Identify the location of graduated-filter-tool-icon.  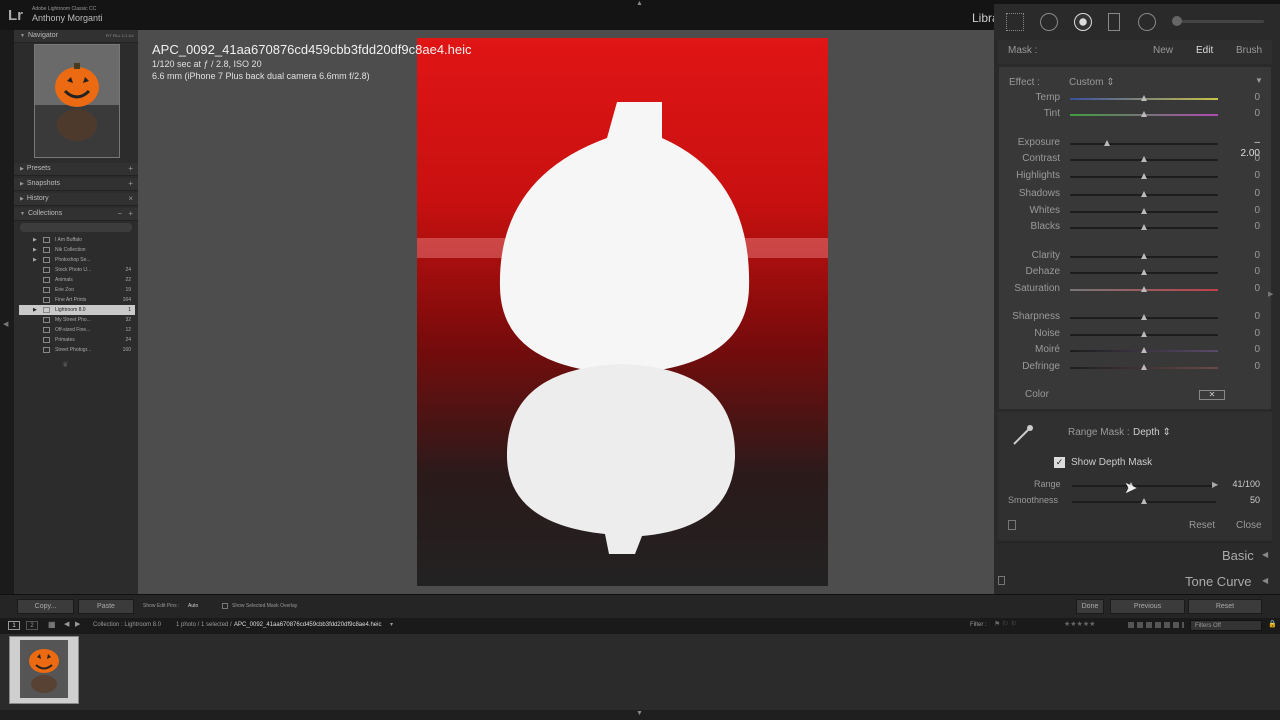
(1114, 22).